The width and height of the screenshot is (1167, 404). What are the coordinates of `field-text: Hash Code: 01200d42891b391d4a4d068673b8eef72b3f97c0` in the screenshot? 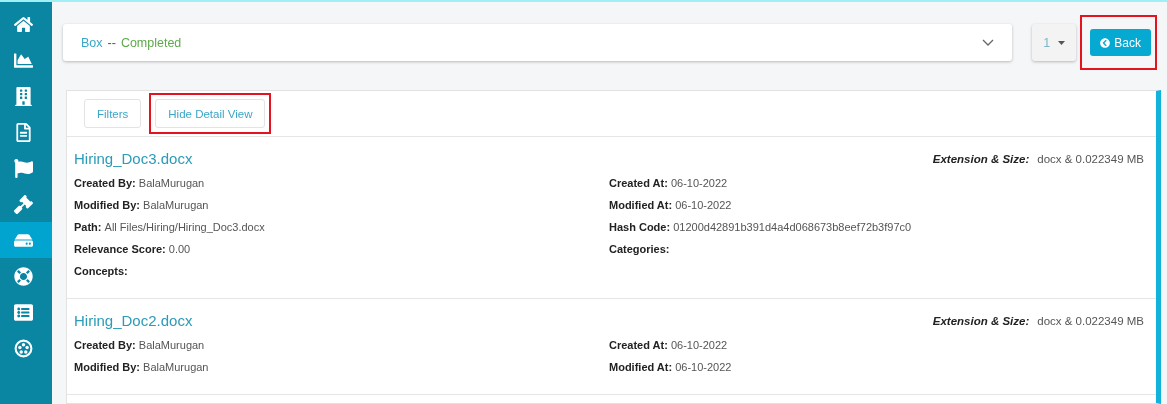 It's located at (761, 226).